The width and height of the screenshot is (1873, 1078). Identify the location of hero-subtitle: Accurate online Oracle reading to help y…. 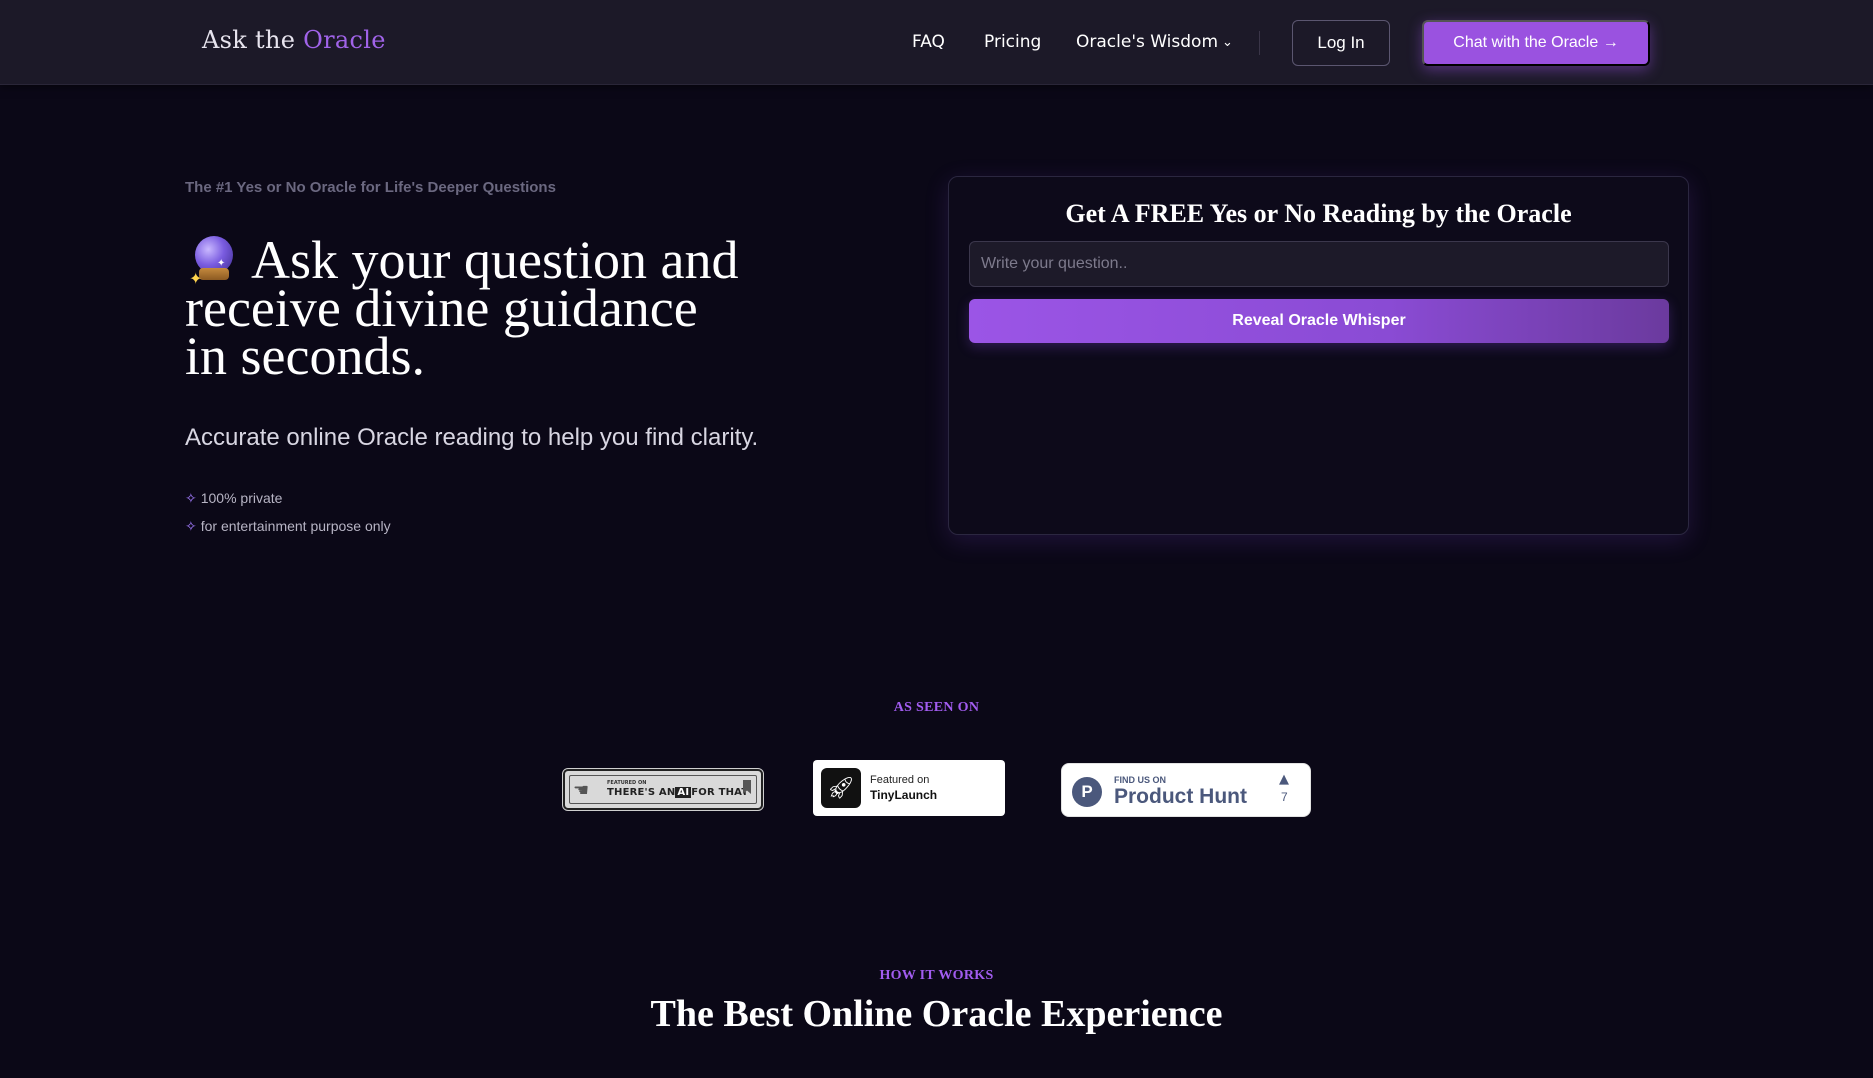
(472, 437).